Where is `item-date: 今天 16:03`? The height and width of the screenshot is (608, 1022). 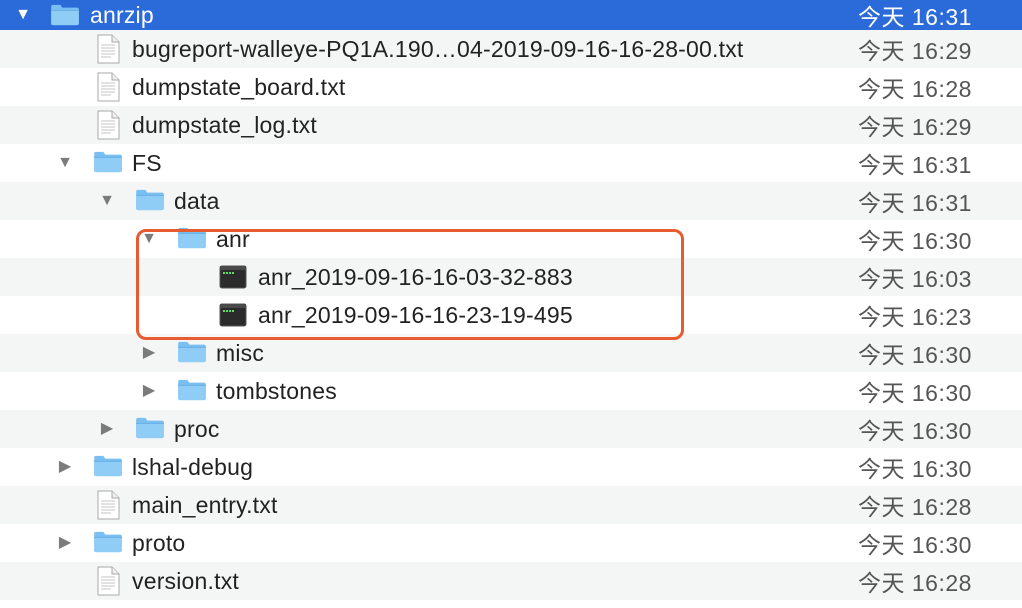
item-date: 今天 16:03 is located at coordinates (915, 279).